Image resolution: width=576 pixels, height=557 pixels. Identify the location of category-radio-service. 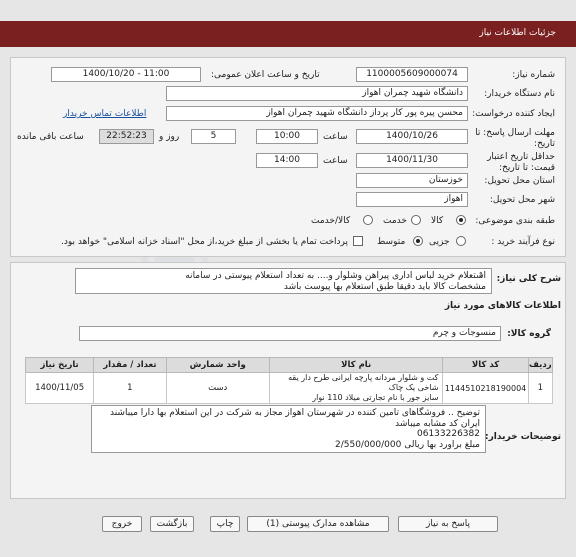
(416, 220).